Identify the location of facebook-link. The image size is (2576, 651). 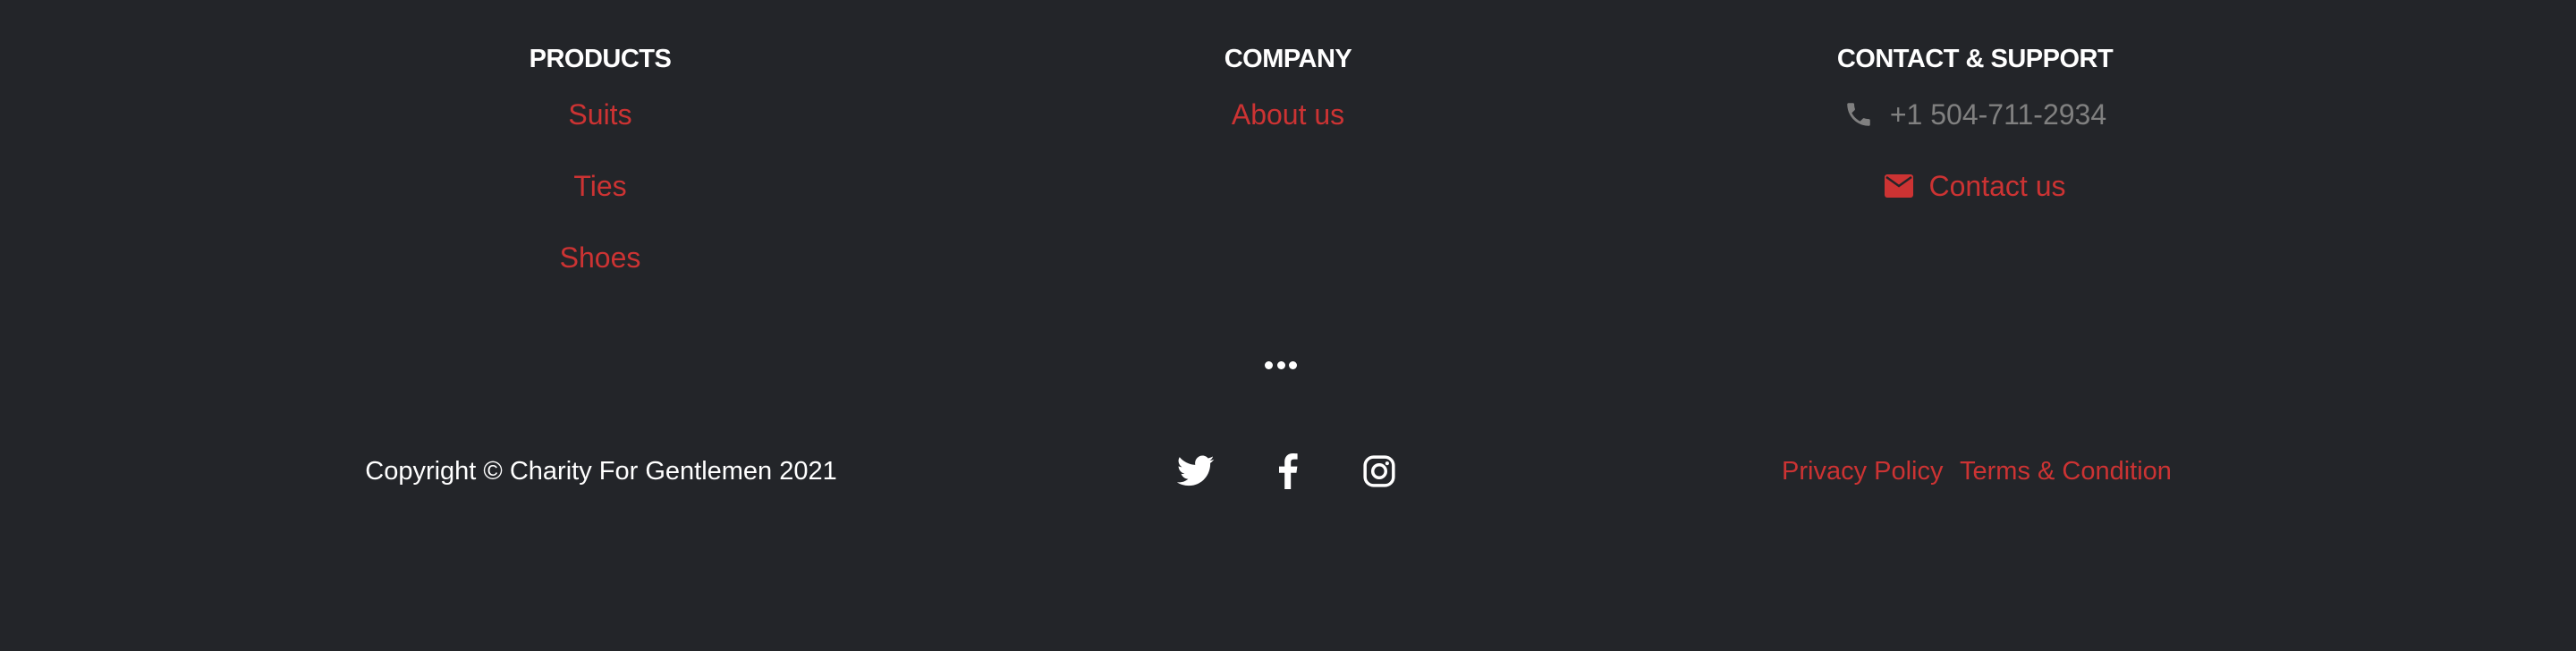
(1288, 473).